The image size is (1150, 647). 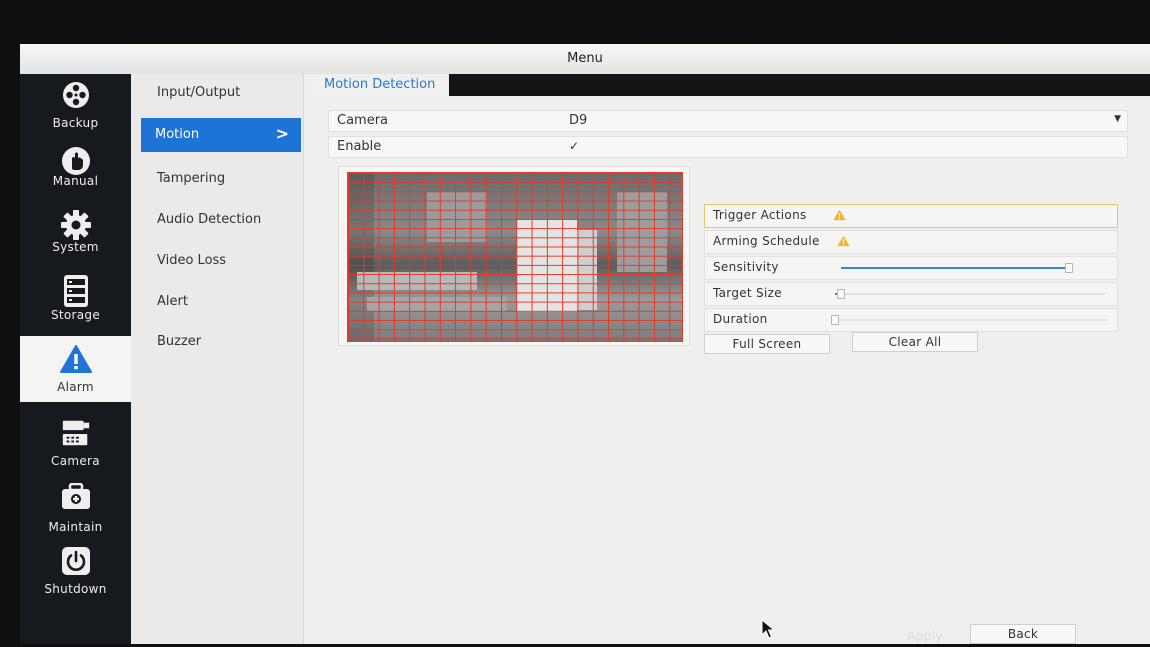 What do you see at coordinates (76, 161) in the screenshot?
I see `hand-icon` at bounding box center [76, 161].